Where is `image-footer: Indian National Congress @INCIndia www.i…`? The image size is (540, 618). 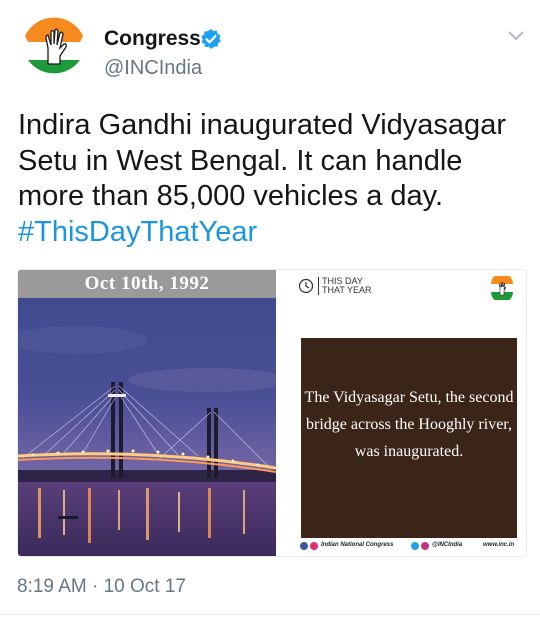 image-footer: Indian National Congress @INCIndia www.i… is located at coordinates (403, 547).